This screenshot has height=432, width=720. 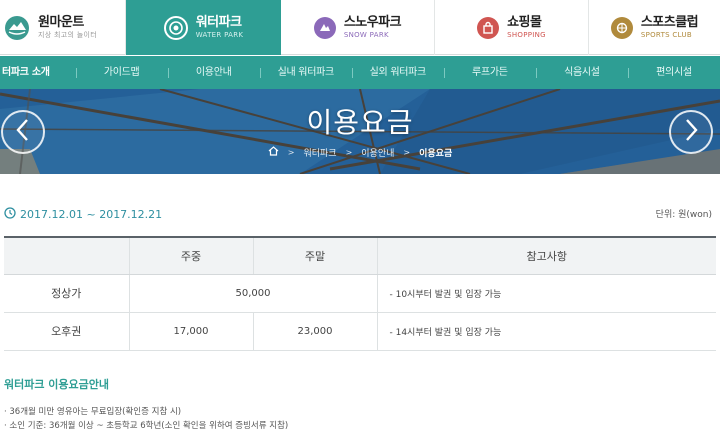 I want to click on breadcrumb-usage-info: 이용안내, so click(x=377, y=152).